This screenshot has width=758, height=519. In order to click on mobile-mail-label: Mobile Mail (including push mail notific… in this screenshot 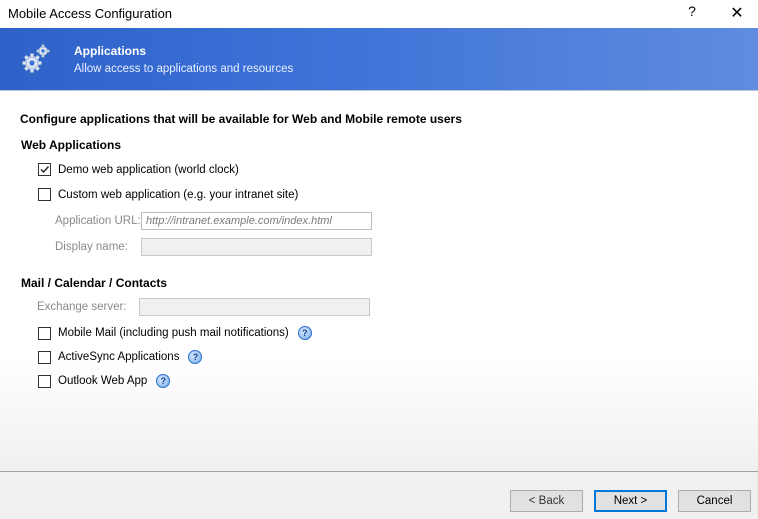, I will do `click(173, 333)`.